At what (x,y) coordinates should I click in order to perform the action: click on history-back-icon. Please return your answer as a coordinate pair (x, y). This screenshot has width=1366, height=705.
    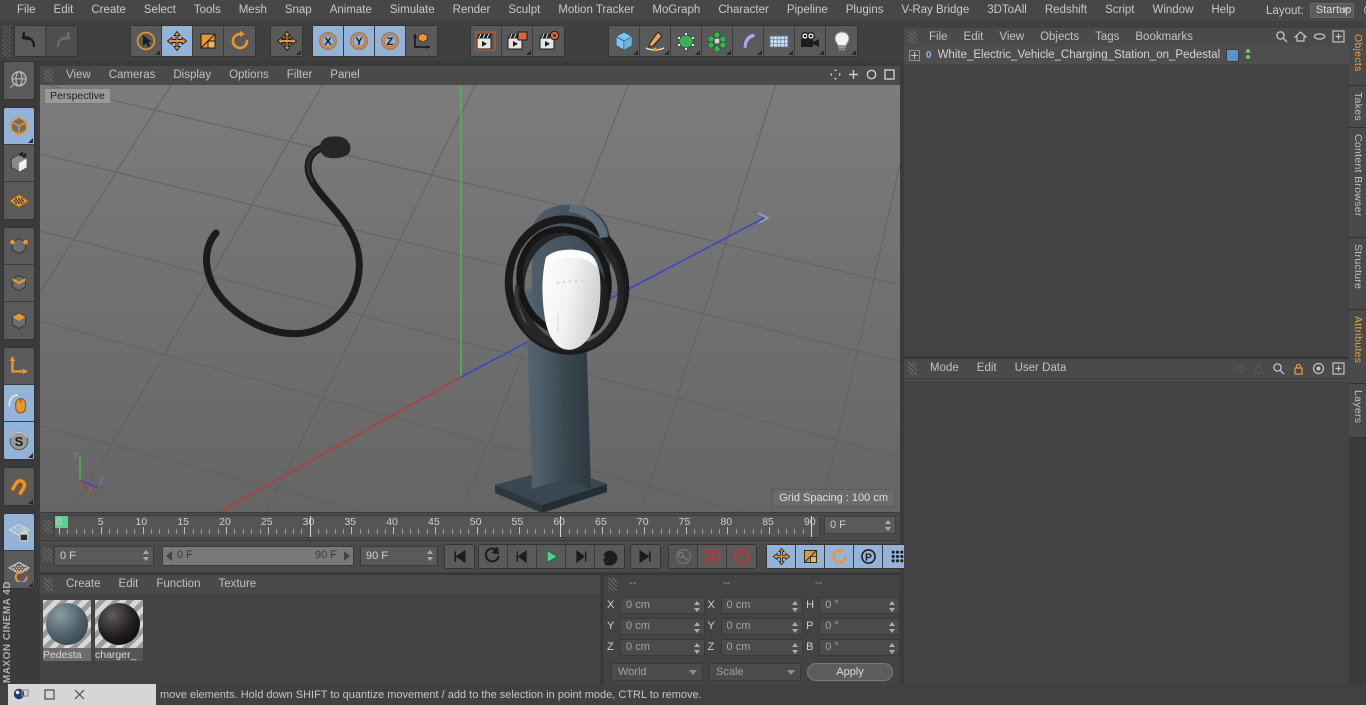
    Looking at the image, I should click on (1240, 368).